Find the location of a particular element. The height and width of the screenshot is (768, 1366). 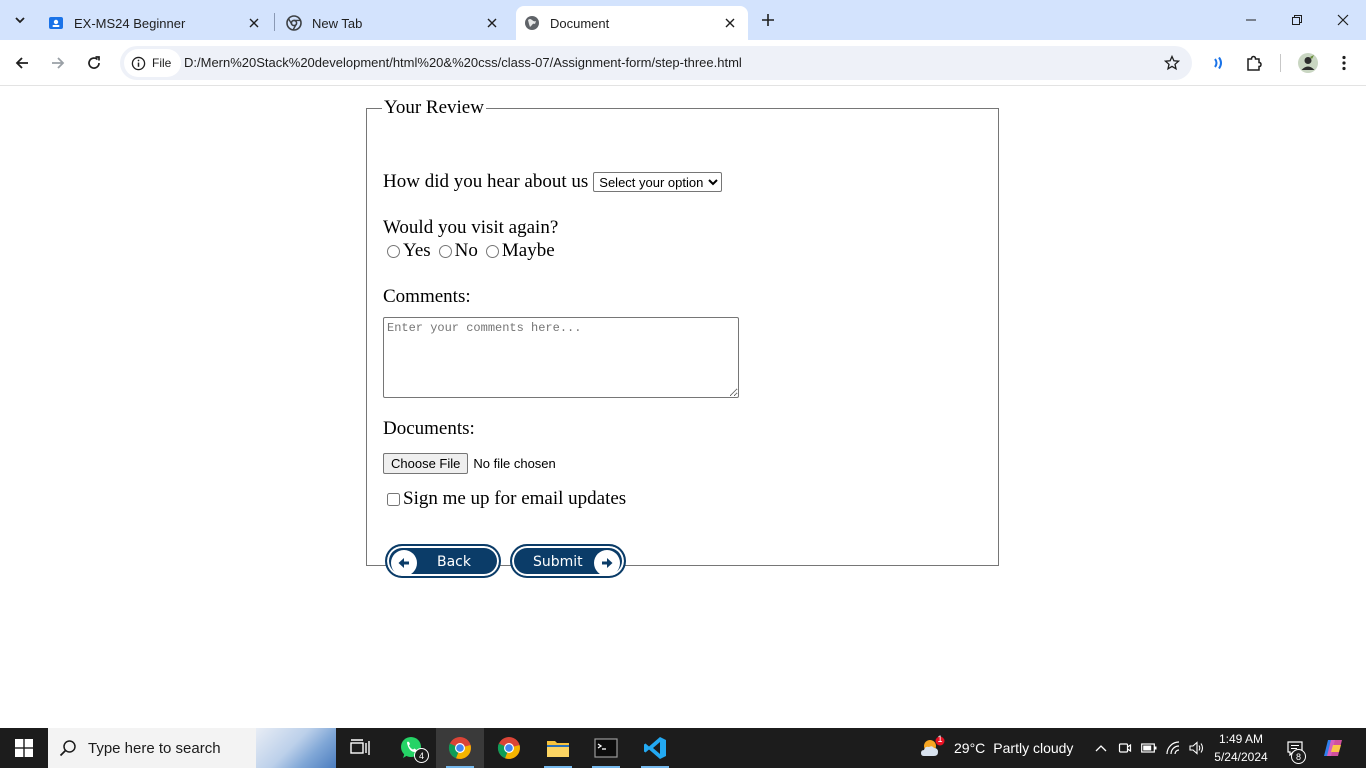

weather-temperature: 29°C is located at coordinates (970, 748).